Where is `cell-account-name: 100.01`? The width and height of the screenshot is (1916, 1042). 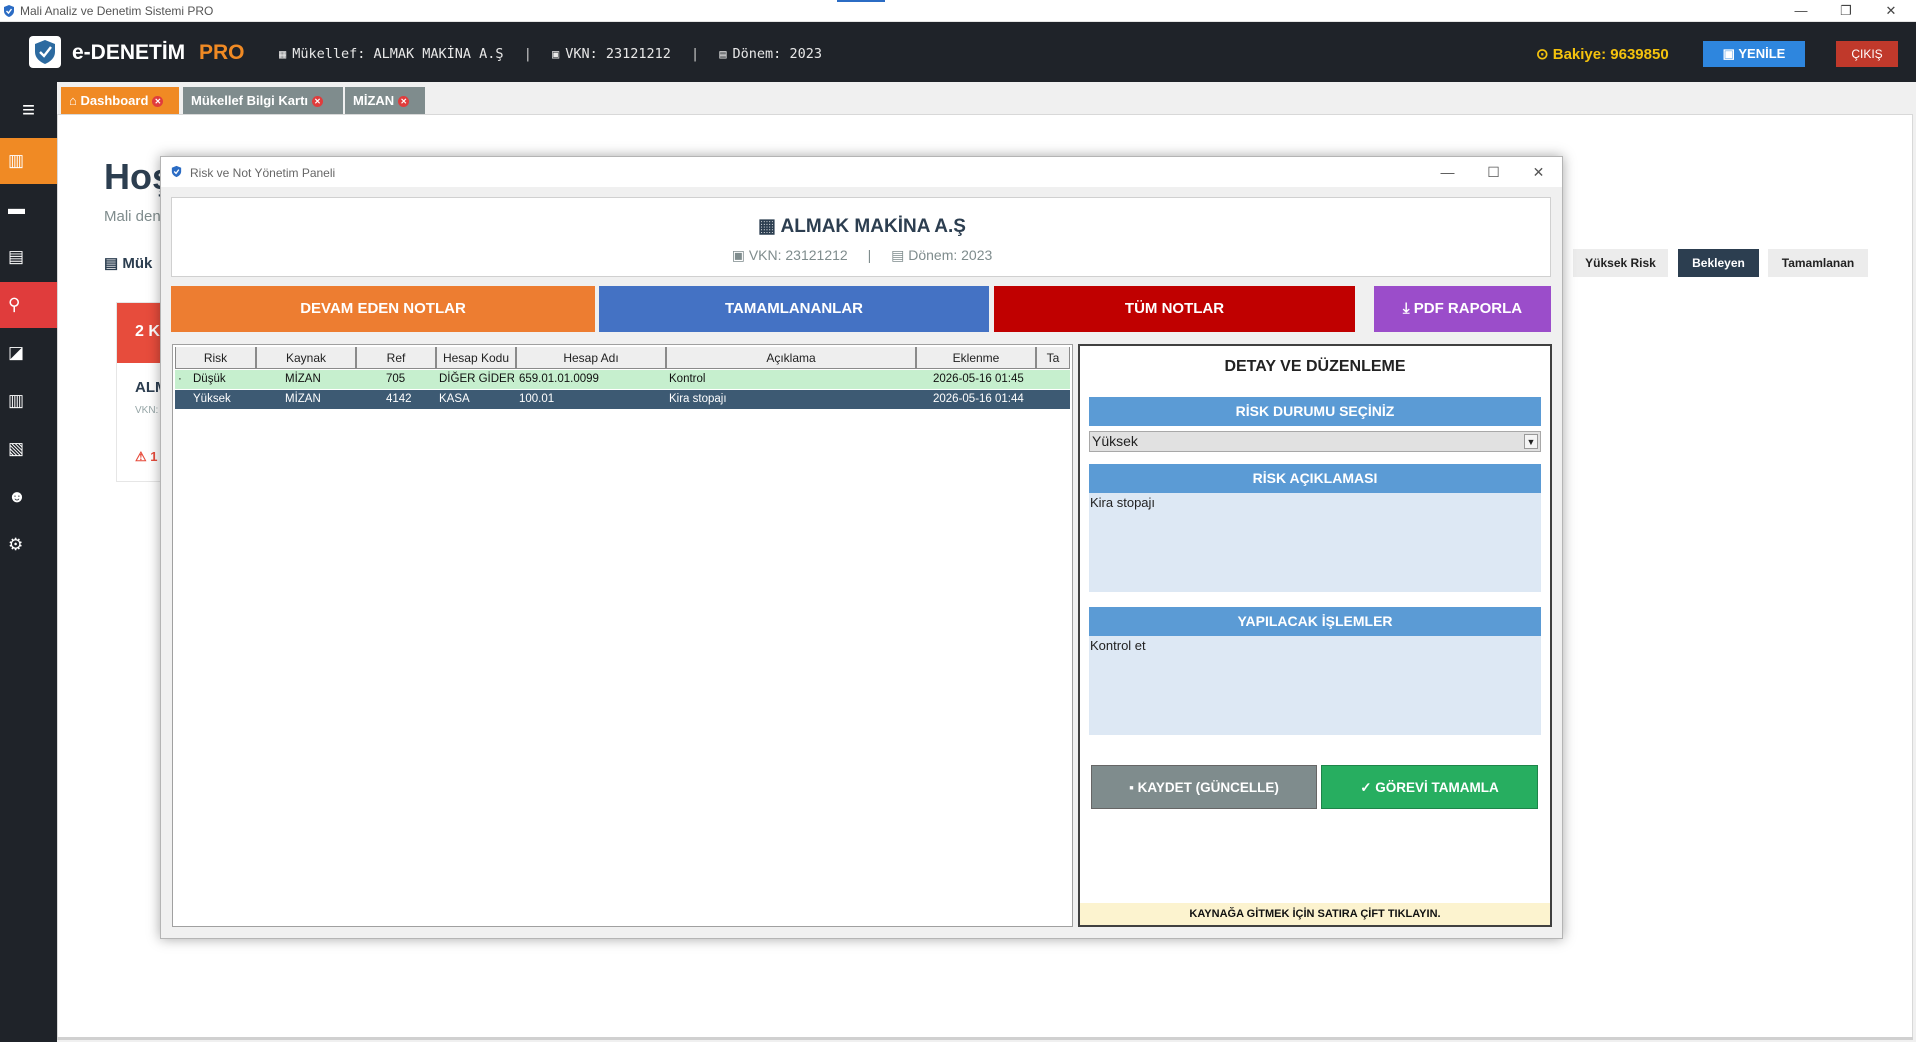 cell-account-name: 100.01 is located at coordinates (537, 399).